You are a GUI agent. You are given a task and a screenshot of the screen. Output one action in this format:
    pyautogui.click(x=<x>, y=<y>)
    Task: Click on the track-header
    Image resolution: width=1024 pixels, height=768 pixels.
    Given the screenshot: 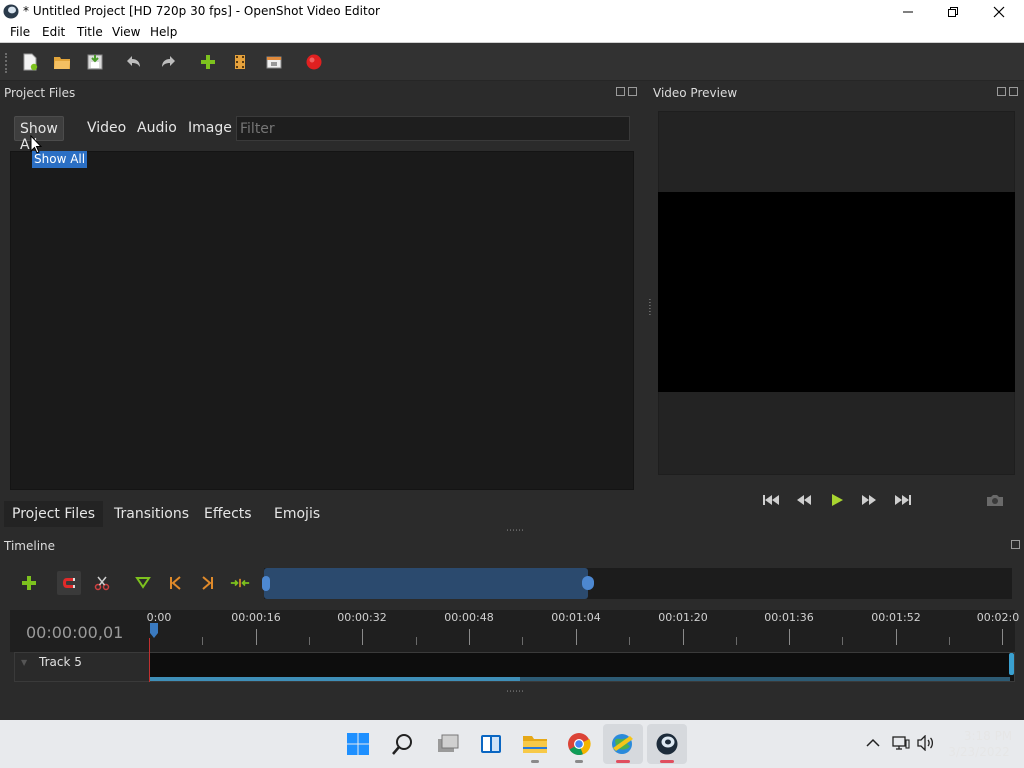 What is the action you would take?
    pyautogui.click(x=82, y=667)
    